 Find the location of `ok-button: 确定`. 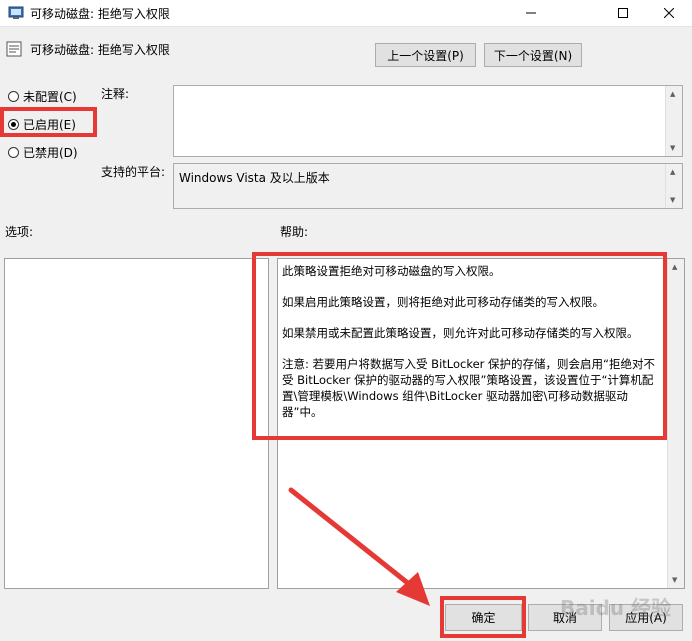

ok-button: 确定 is located at coordinates (483, 617).